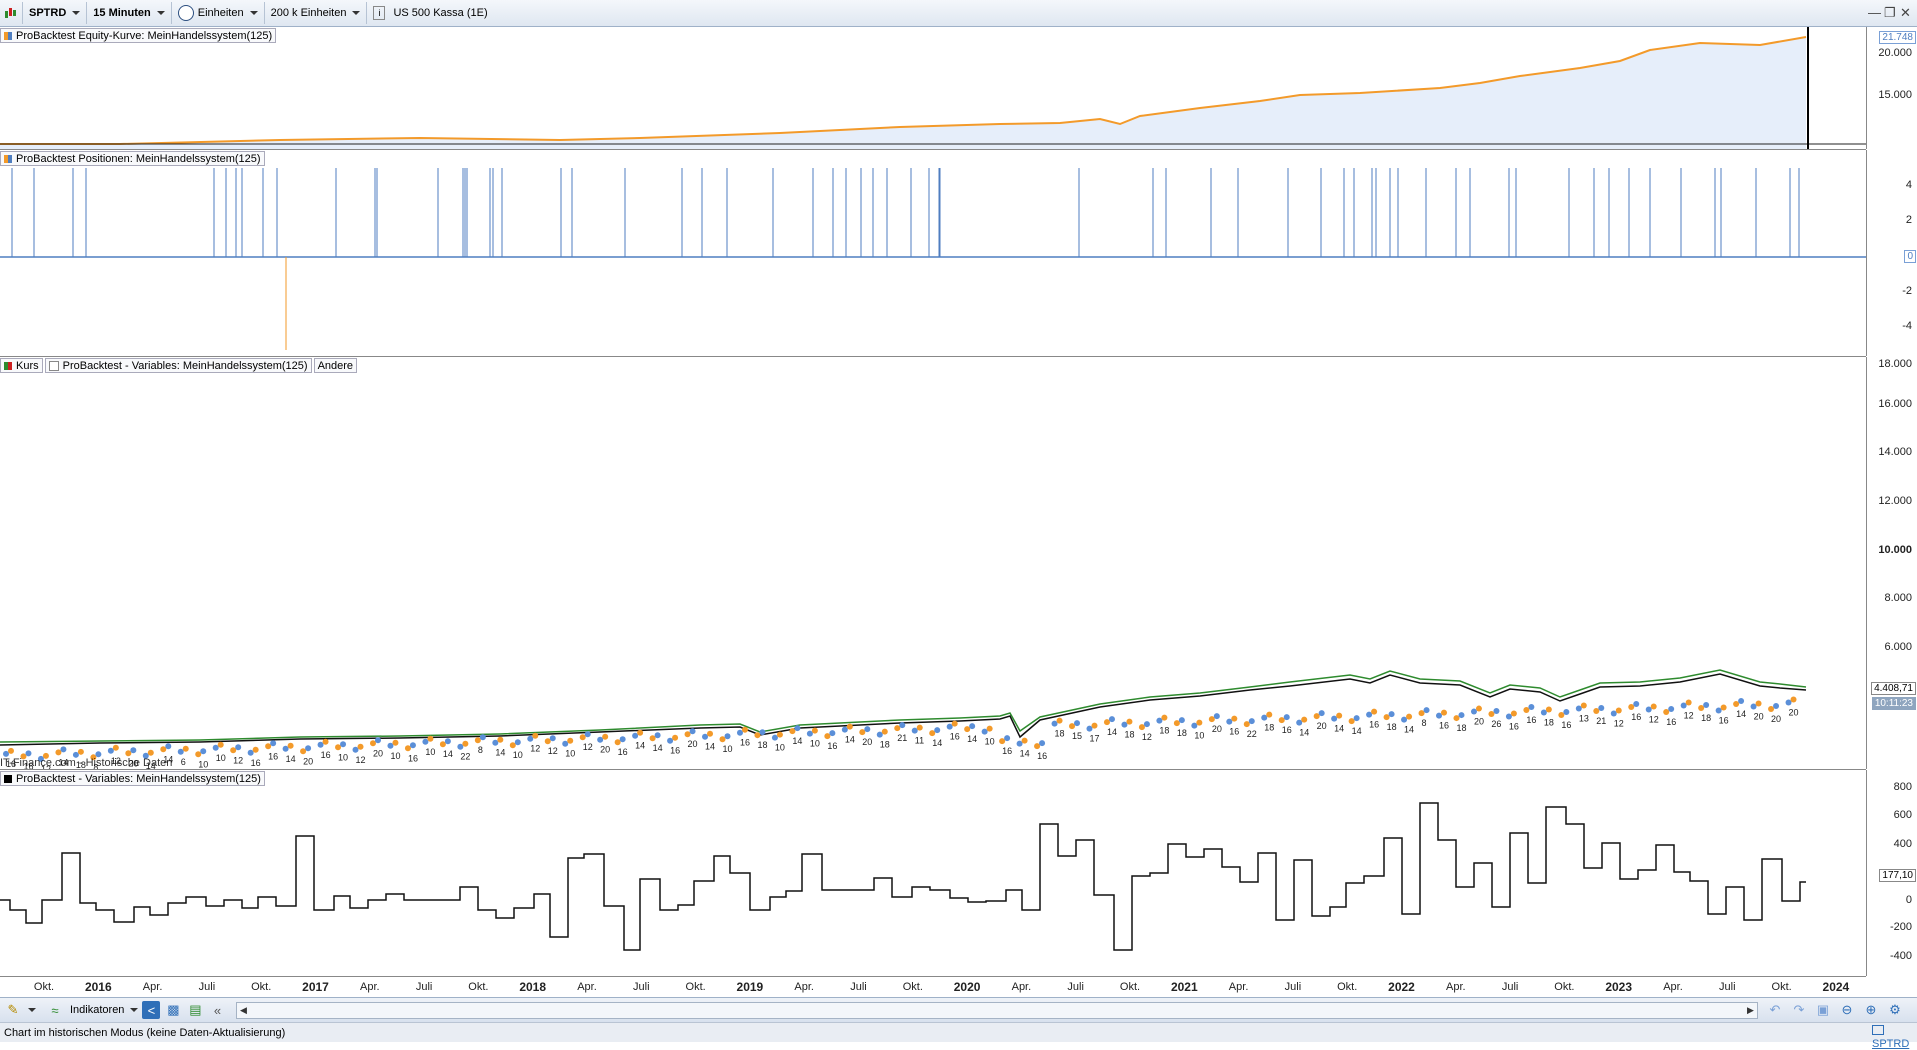 This screenshot has height=1050, width=1917. What do you see at coordinates (1184, 987) in the screenshot?
I see `time-axis-label: 2021` at bounding box center [1184, 987].